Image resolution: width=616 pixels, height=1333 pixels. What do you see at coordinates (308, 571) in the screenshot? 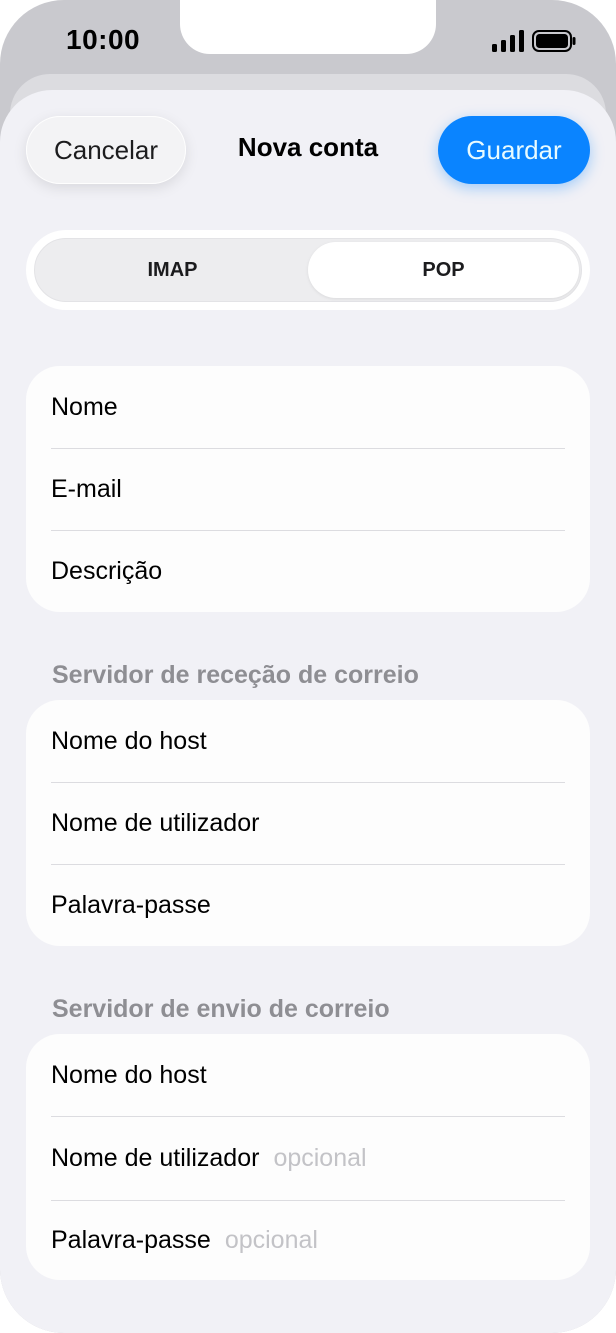
I see `description-field: Descrição` at bounding box center [308, 571].